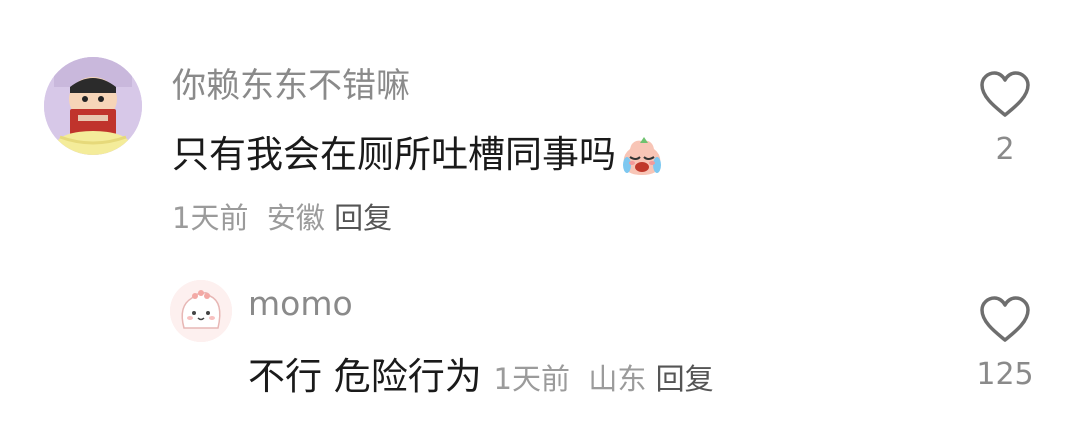  I want to click on like-count: 2, so click(1005, 149).